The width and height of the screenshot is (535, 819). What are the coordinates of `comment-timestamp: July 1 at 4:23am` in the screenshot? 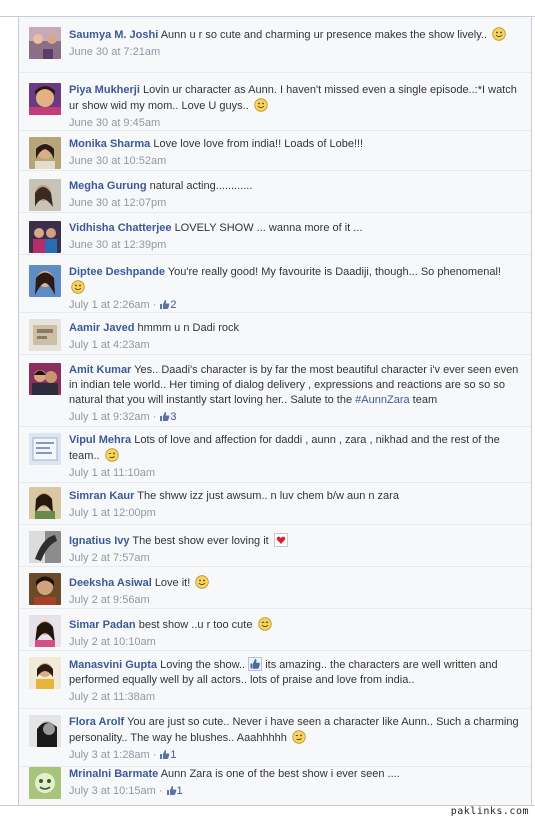 It's located at (109, 345).